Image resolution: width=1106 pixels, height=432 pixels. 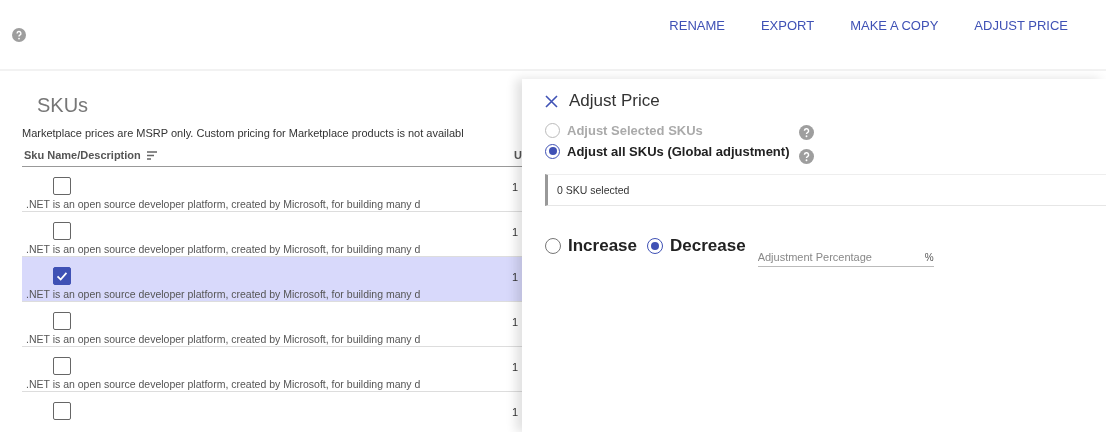 I want to click on selection-info: 0 SKU selected, so click(x=825, y=190).